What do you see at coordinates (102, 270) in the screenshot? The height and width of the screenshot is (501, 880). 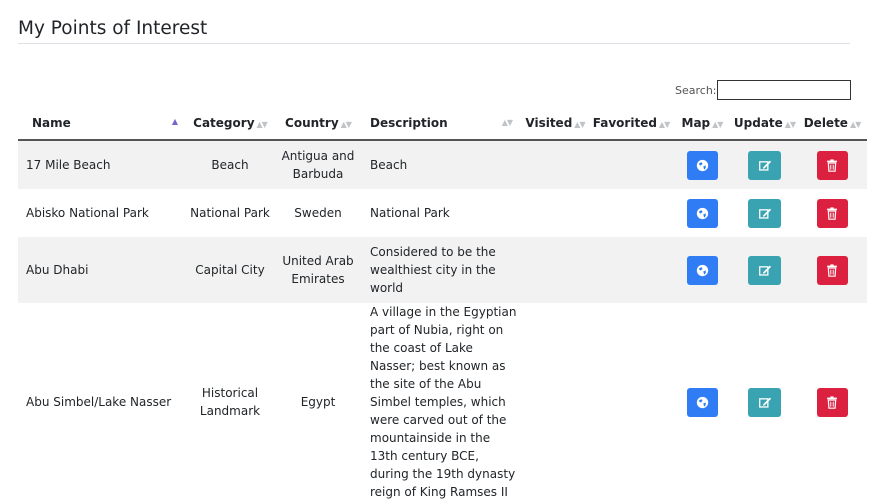 I see `cell-name: Abu Dhabi` at bounding box center [102, 270].